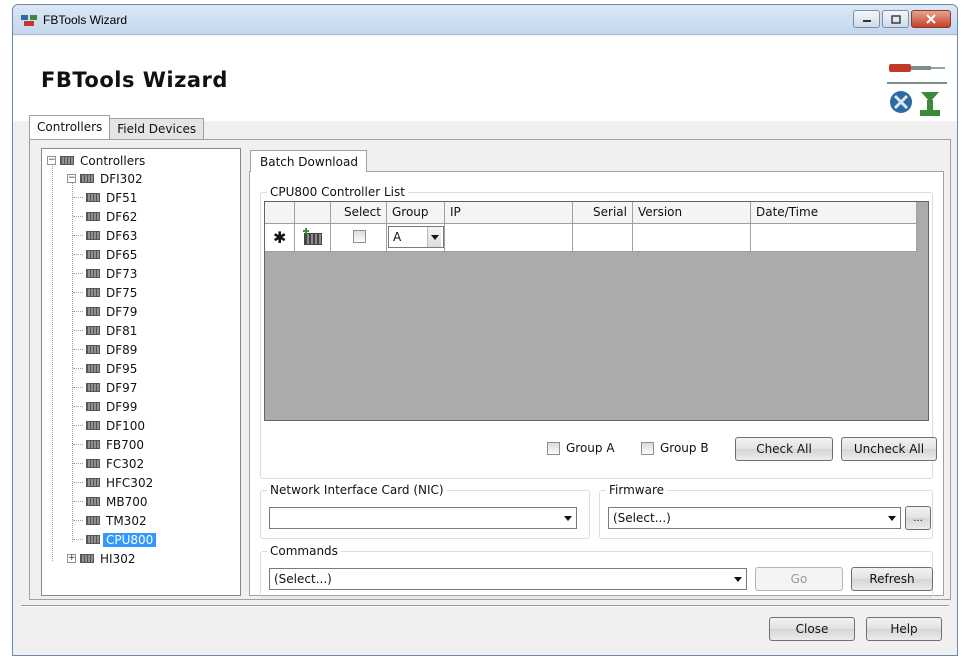 The width and height of the screenshot is (967, 658). I want to click on group-dropdown-button, so click(434, 237).